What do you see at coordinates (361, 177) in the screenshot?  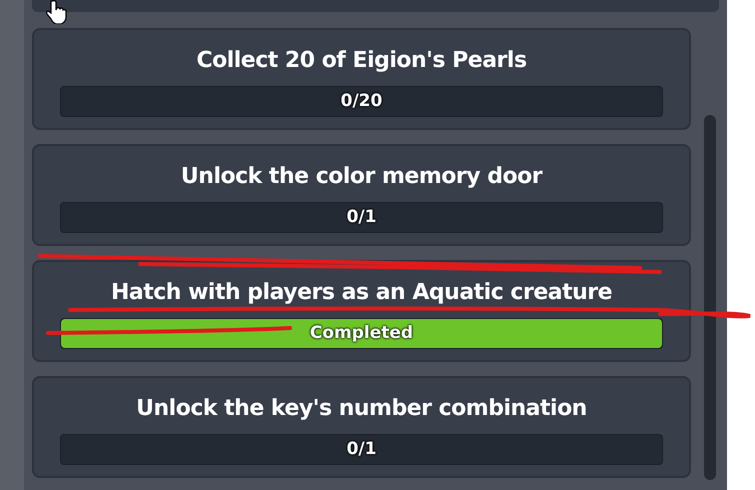 I see `quest-title: Unlock the color memory door` at bounding box center [361, 177].